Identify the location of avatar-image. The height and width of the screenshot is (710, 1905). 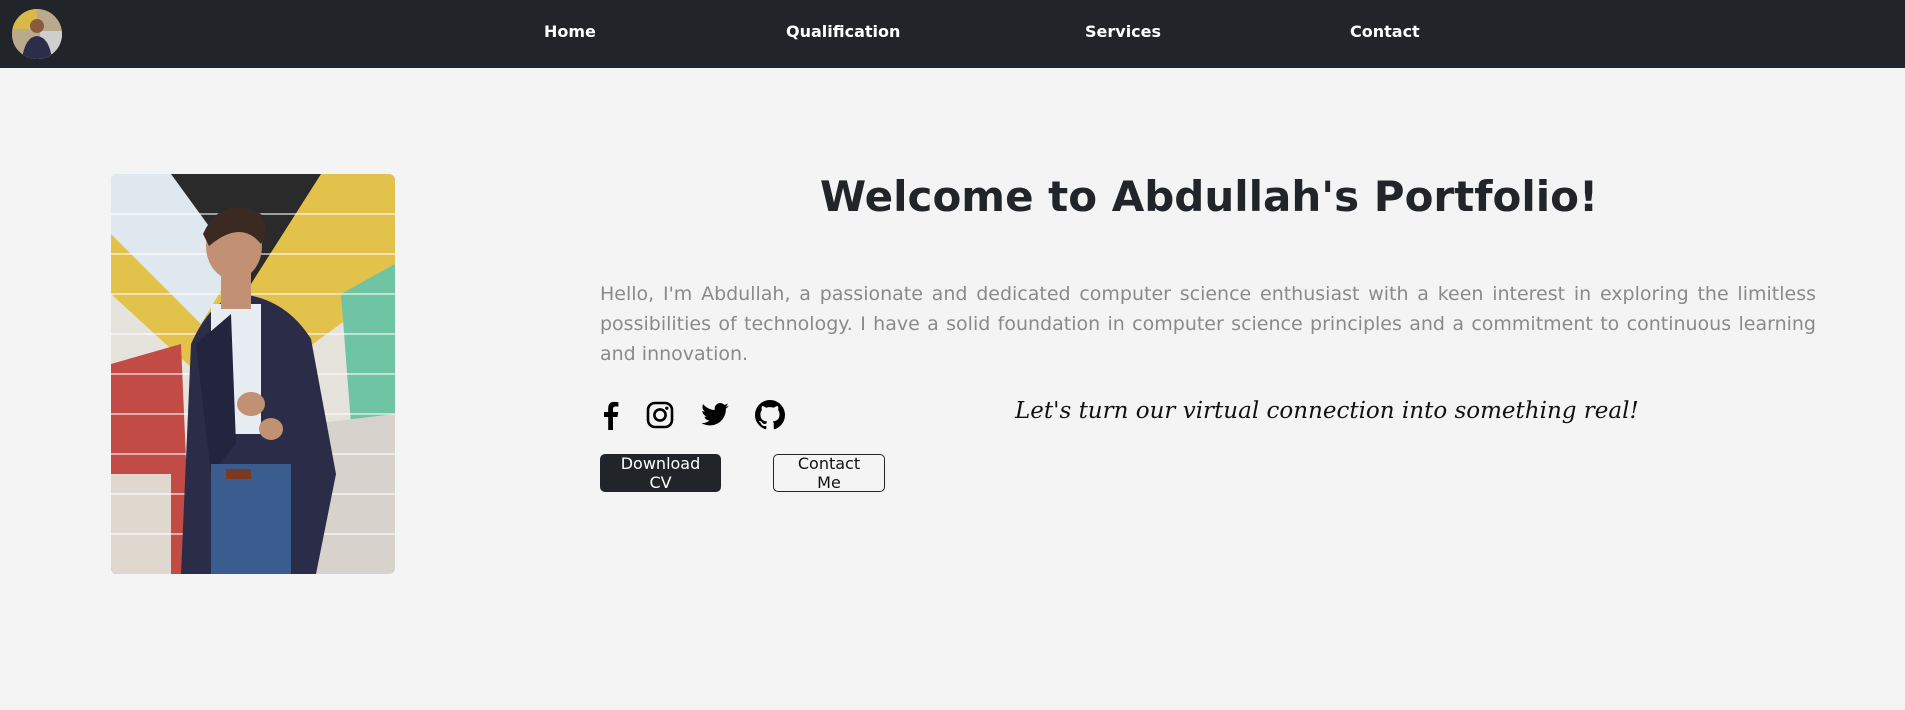
(37, 34).